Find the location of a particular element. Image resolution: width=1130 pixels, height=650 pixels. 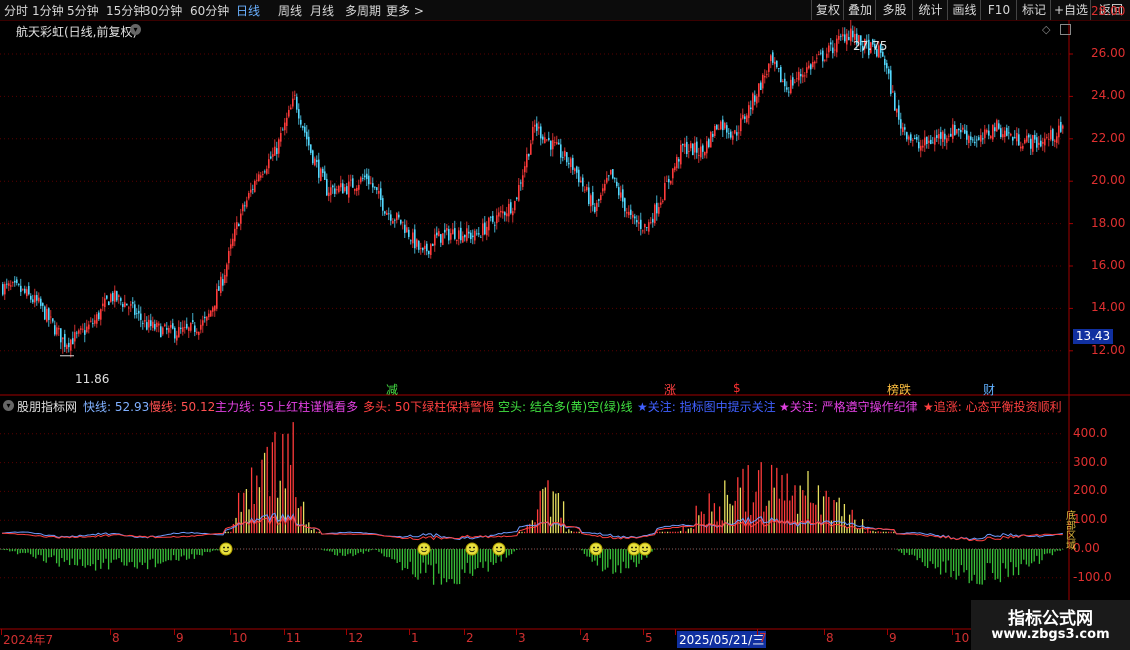

indicator-tick: 100.0 is located at coordinates (1090, 519).